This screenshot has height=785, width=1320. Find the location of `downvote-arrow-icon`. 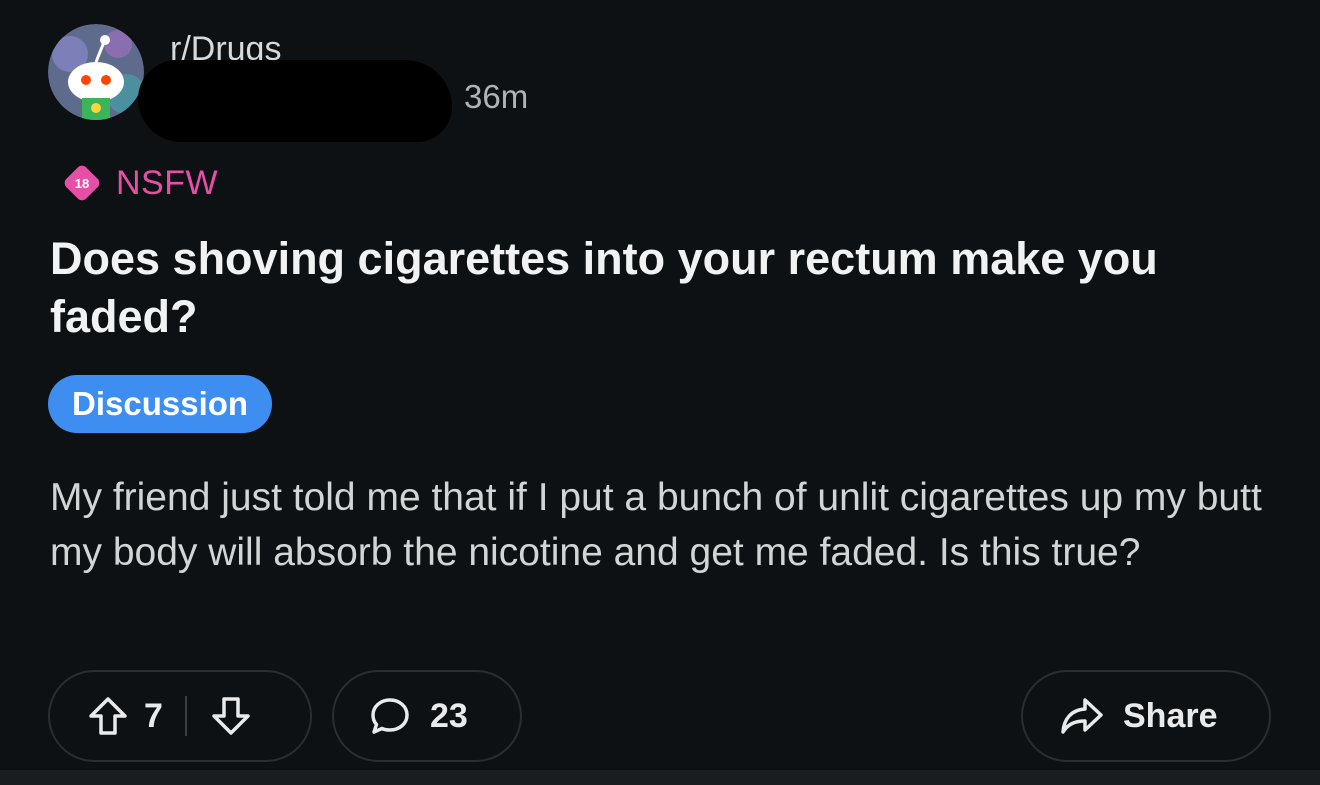

downvote-arrow-icon is located at coordinates (231, 716).